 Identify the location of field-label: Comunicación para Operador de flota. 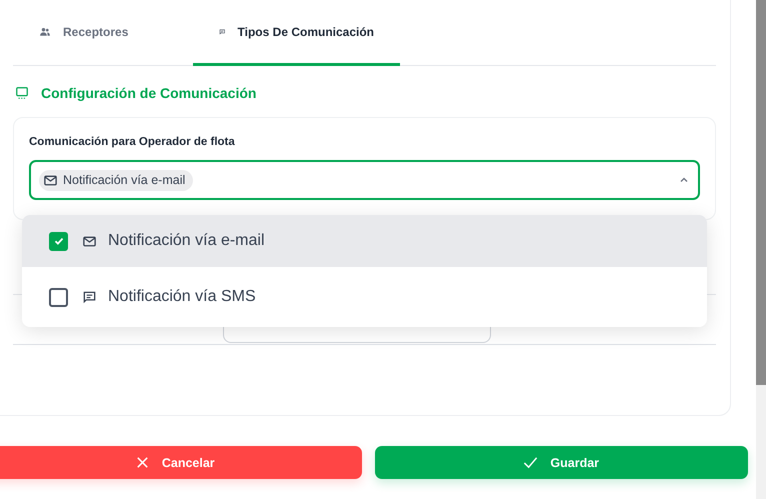
(132, 142).